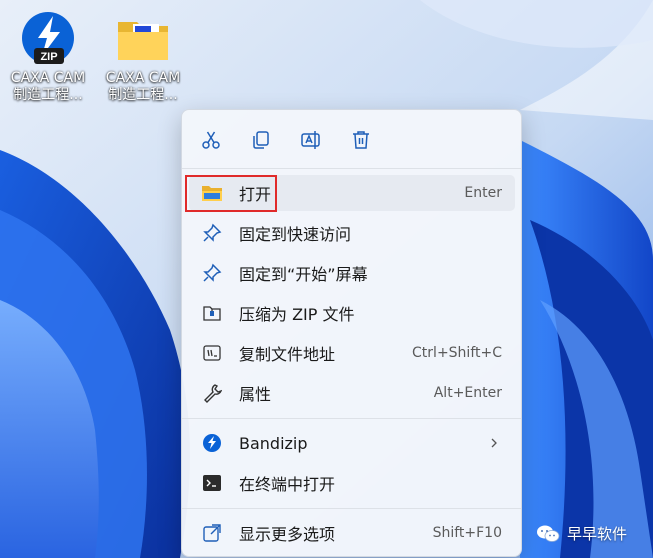  What do you see at coordinates (596, 534) in the screenshot?
I see `watermark-text: 早早软件` at bounding box center [596, 534].